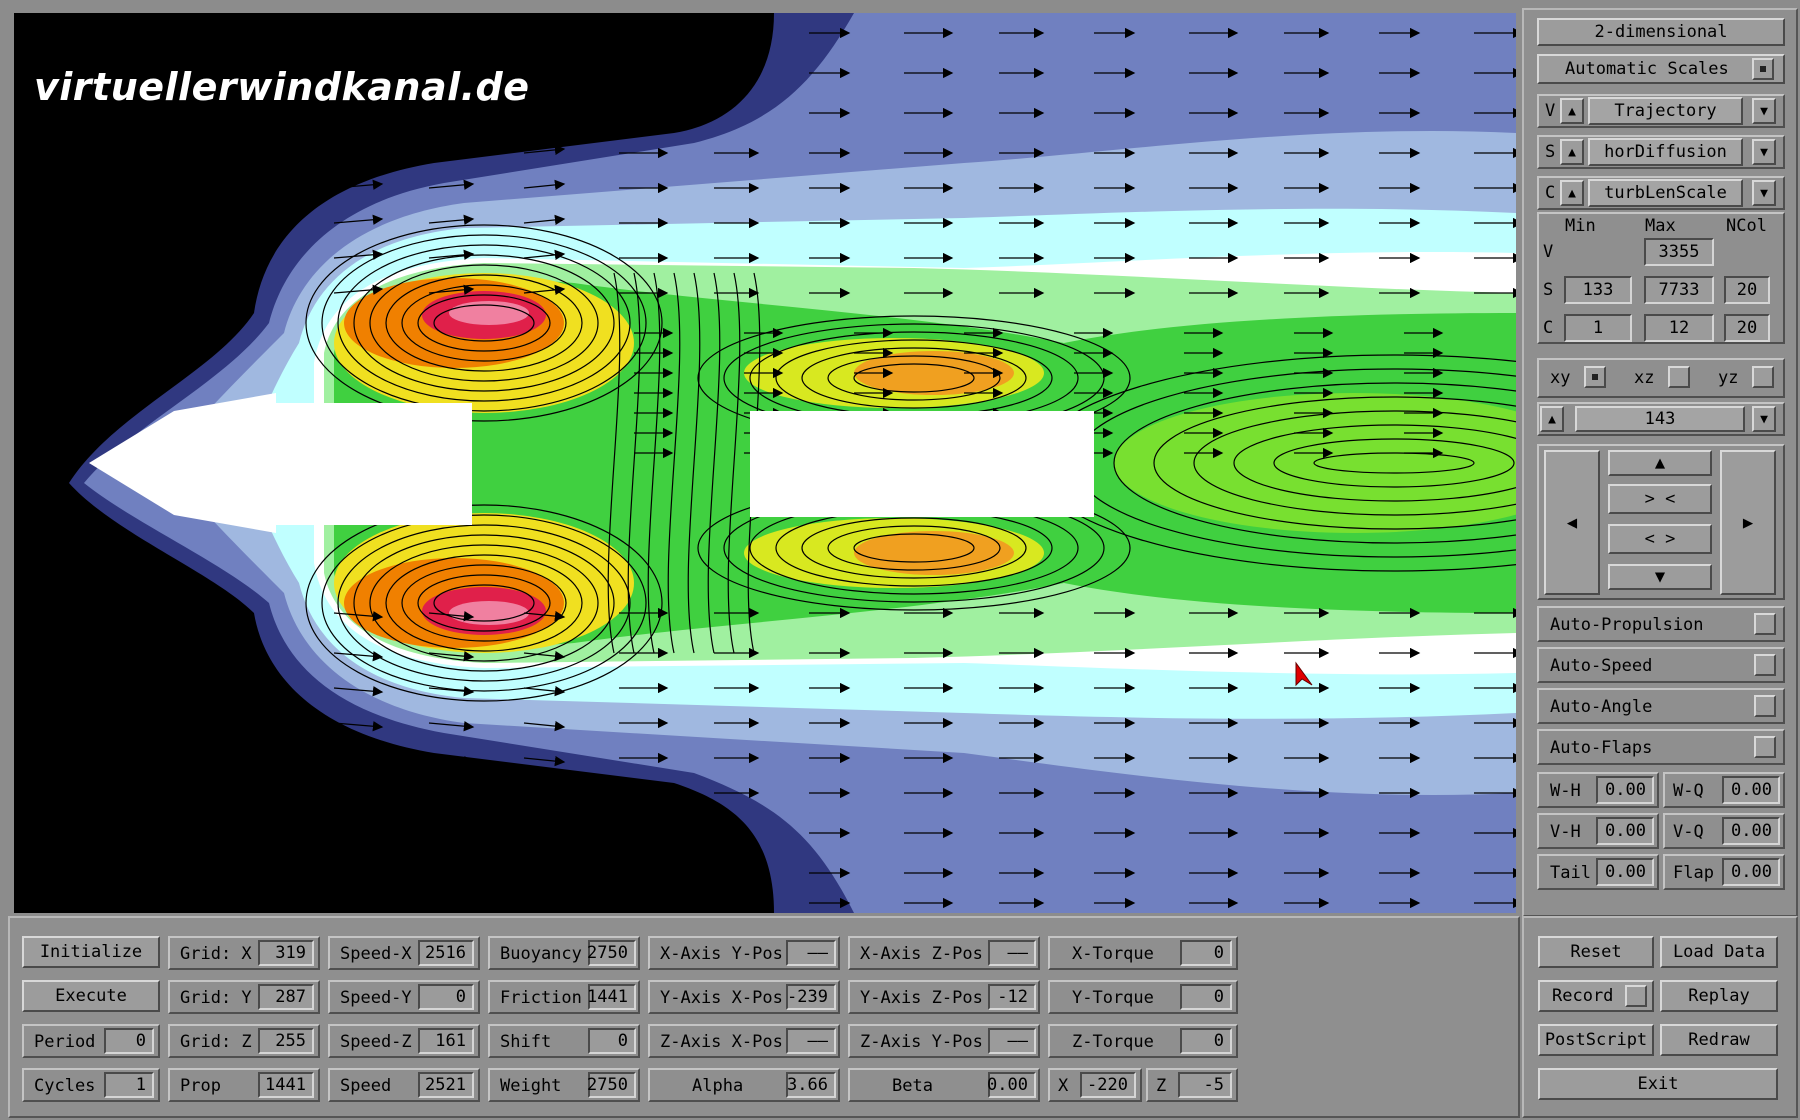 This screenshot has height=1120, width=1800. What do you see at coordinates (129, 1041) in the screenshot?
I see `period-input: 0` at bounding box center [129, 1041].